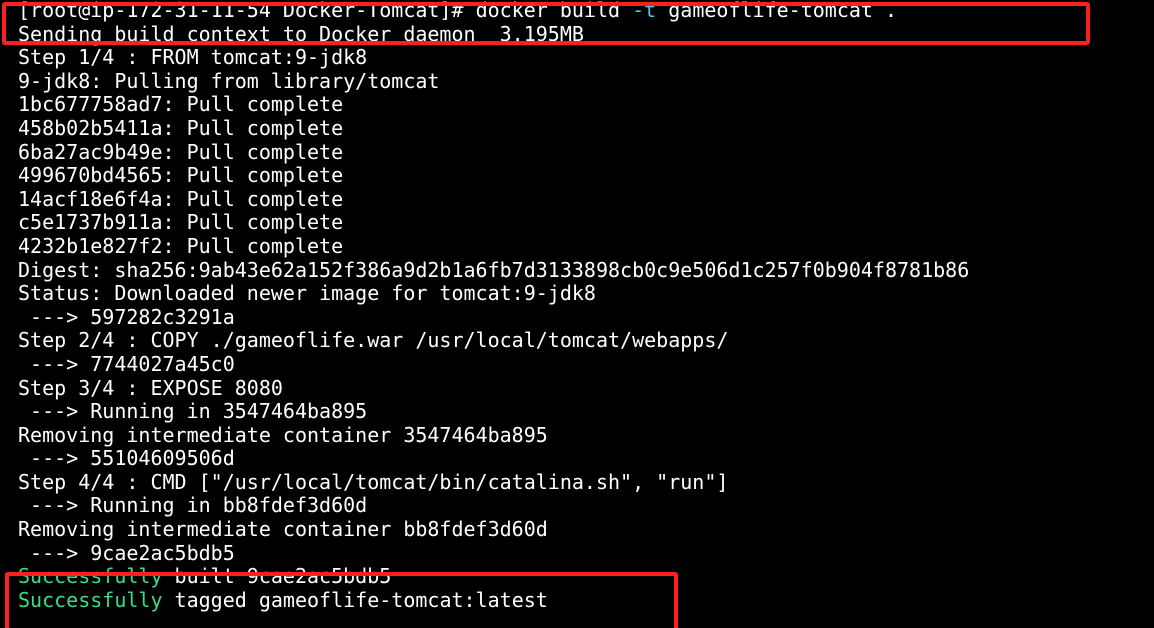 The height and width of the screenshot is (628, 1154). Describe the element at coordinates (181, 245) in the screenshot. I see `output-line: 4232b1e827f2: Pull complete` at that location.